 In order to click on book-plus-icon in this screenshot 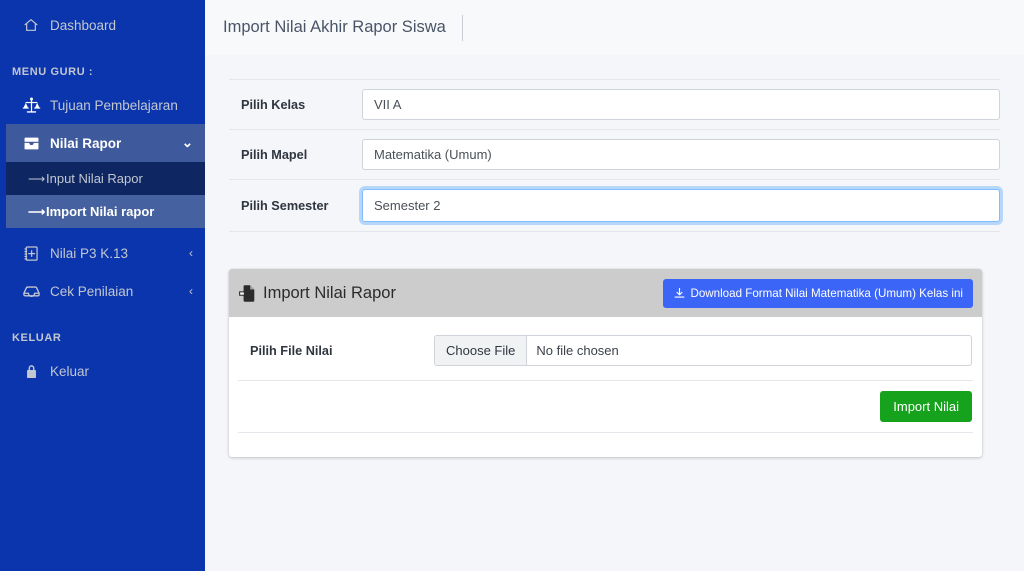, I will do `click(31, 253)`.